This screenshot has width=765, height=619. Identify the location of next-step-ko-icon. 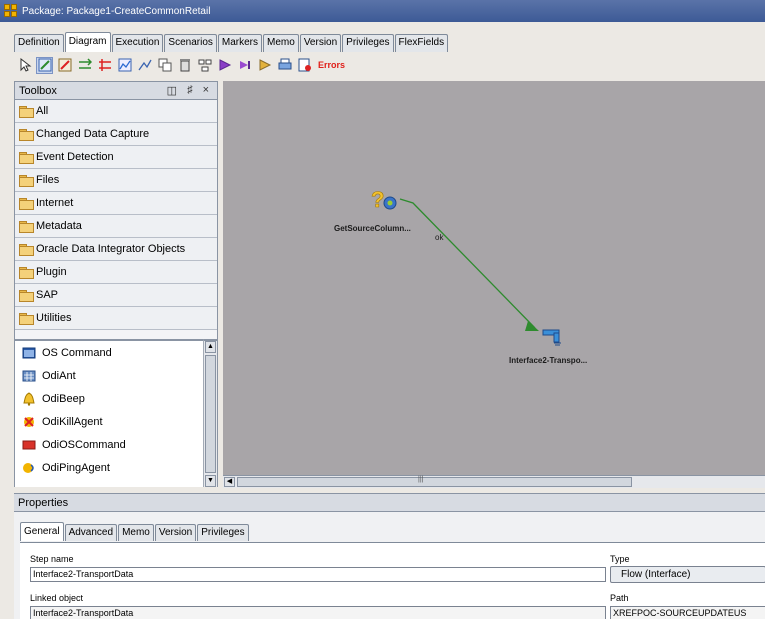
(64, 65).